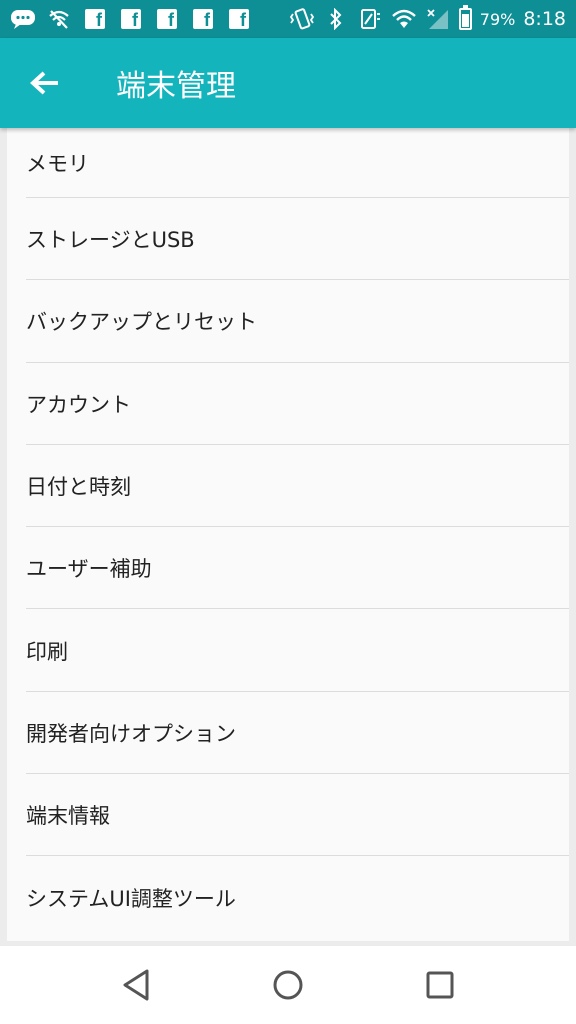 The height and width of the screenshot is (1024, 576). I want to click on vibrate-icon, so click(302, 19).